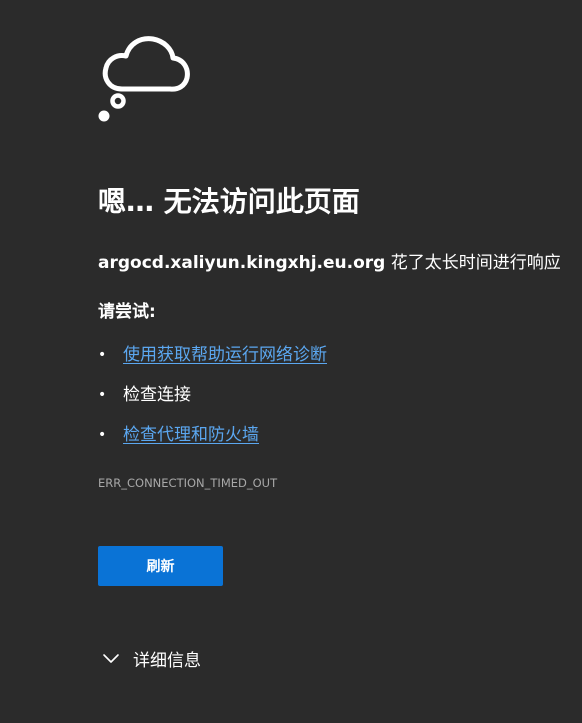 Image resolution: width=582 pixels, height=723 pixels. What do you see at coordinates (242, 263) in the screenshot?
I see `error-host: argocd.xaliyun.kingxhj.eu.org` at bounding box center [242, 263].